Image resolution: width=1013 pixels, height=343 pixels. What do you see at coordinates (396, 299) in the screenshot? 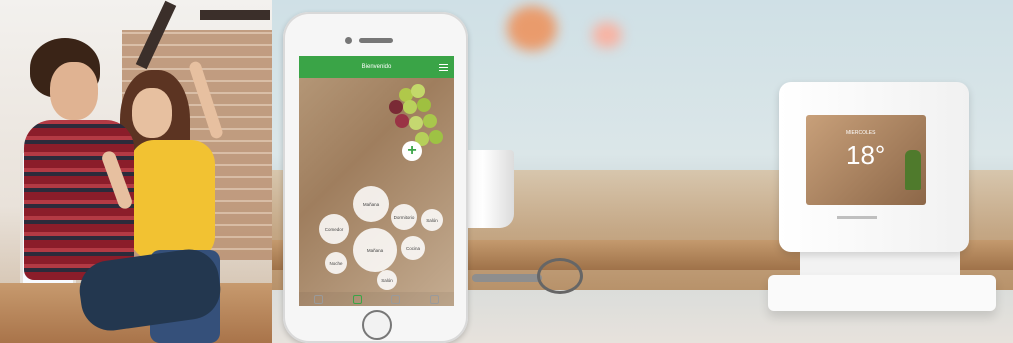
I see `chart-icon` at bounding box center [396, 299].